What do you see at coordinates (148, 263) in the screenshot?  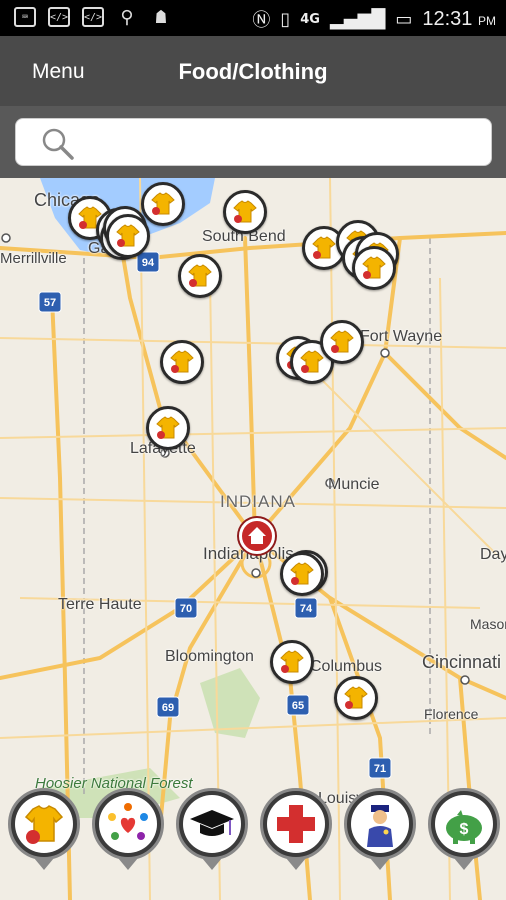 I see `svg-text: 94` at bounding box center [148, 263].